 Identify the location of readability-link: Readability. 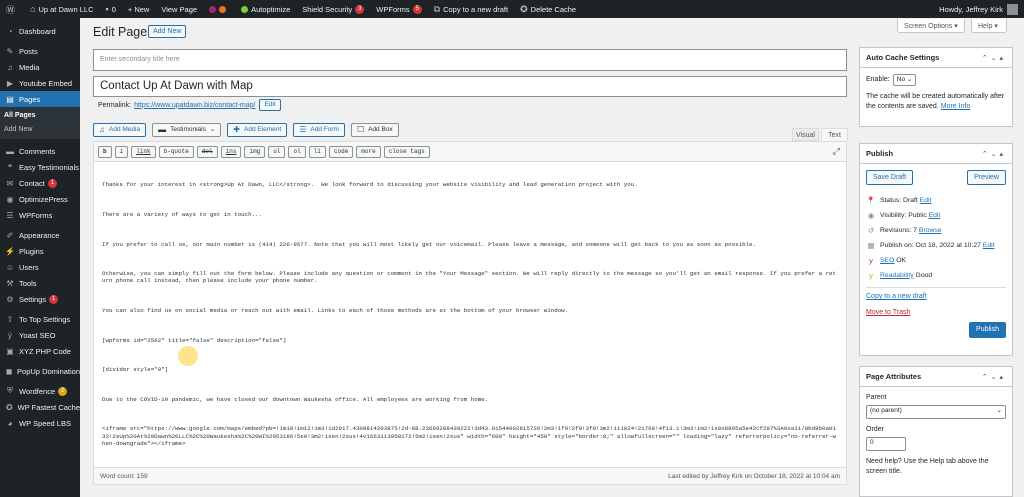
(897, 276).